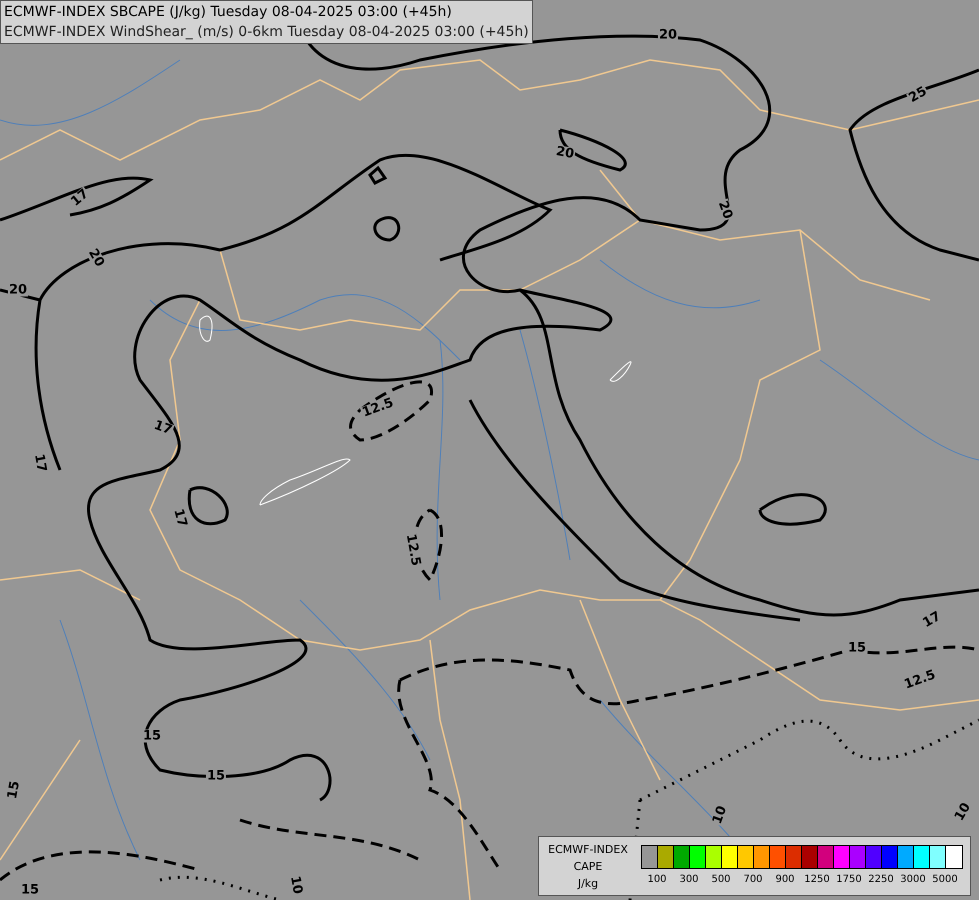  What do you see at coordinates (945, 880) in the screenshot?
I see `scale-label: 5000` at bounding box center [945, 880].